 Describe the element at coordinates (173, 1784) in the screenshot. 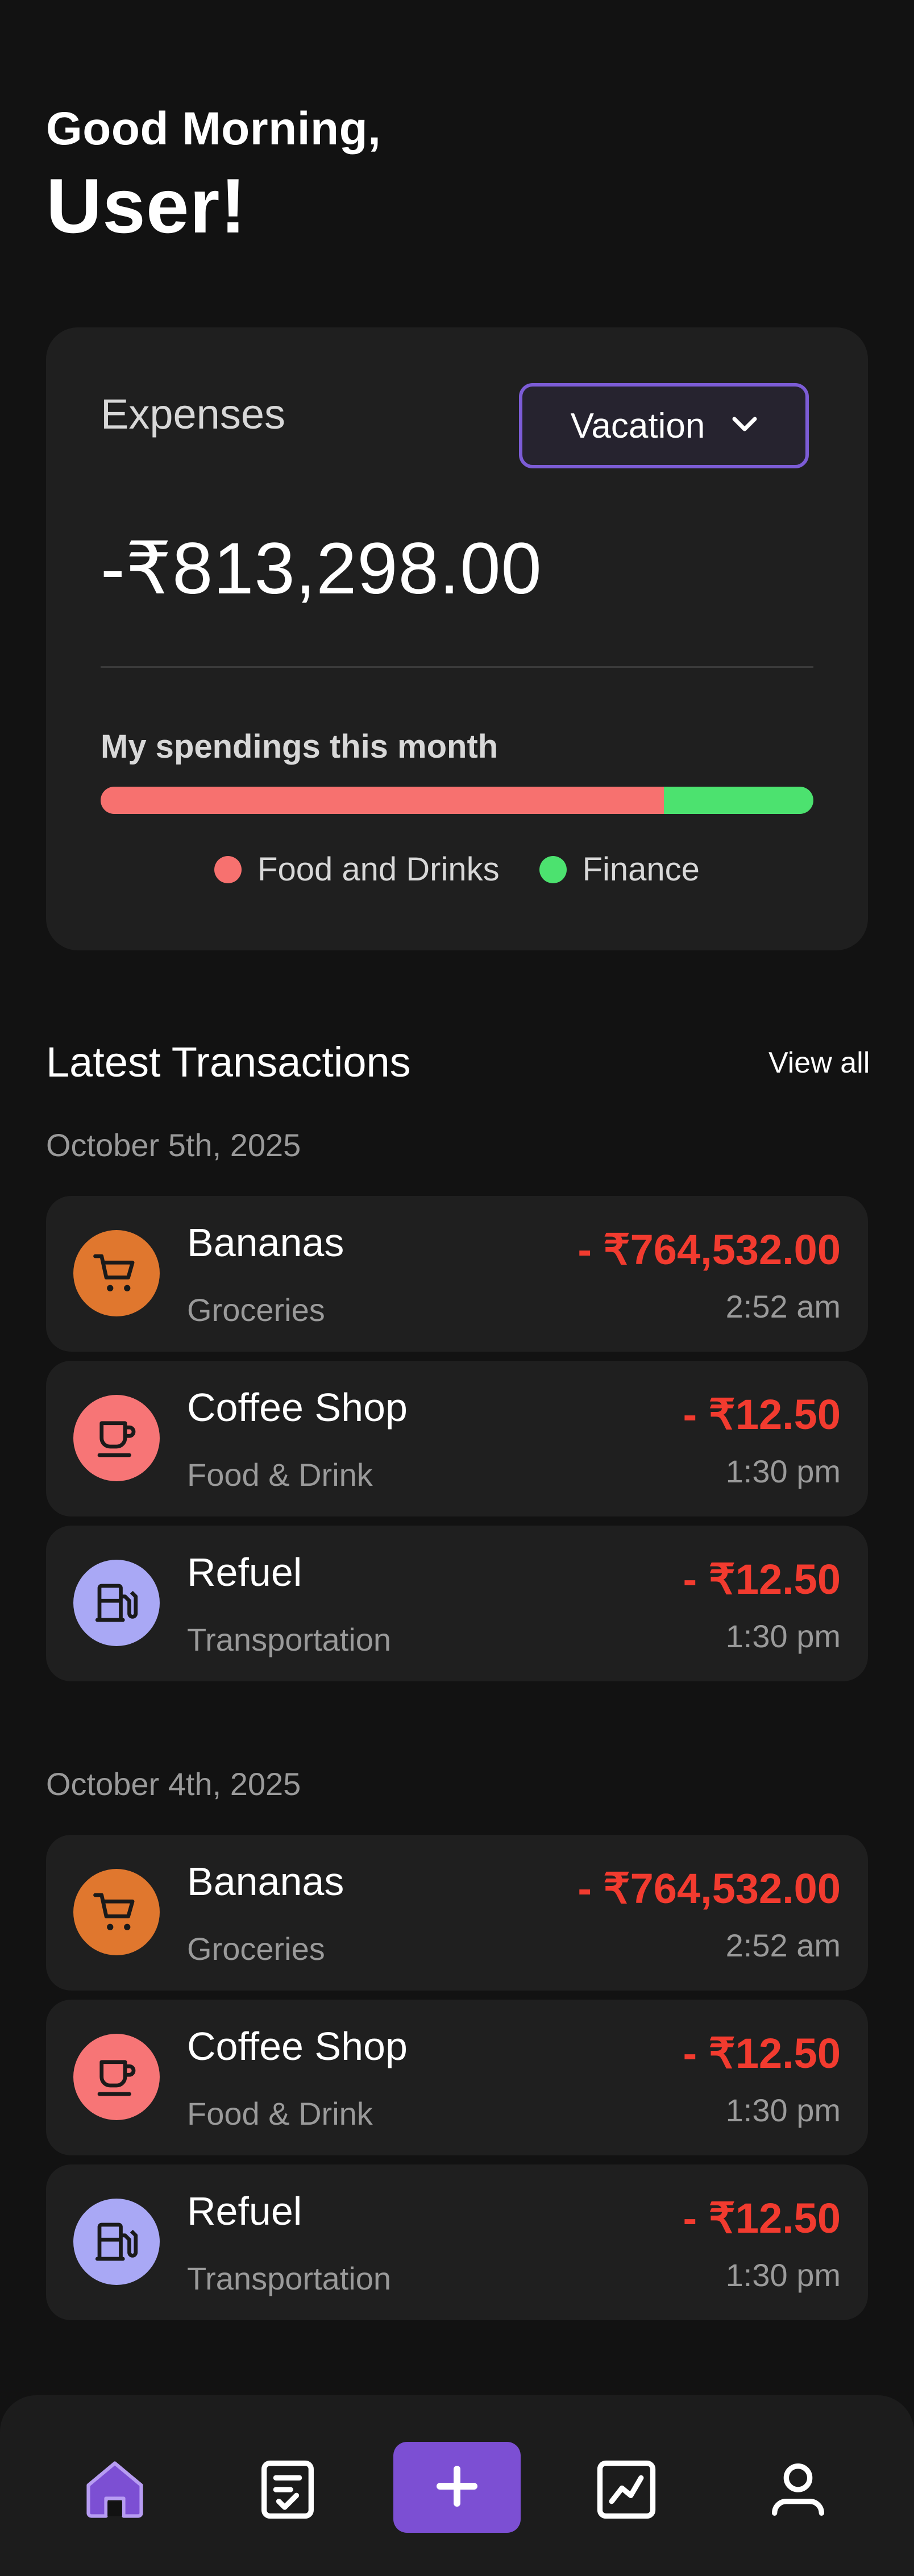

I see `date-label: October 4th, 2025` at that location.